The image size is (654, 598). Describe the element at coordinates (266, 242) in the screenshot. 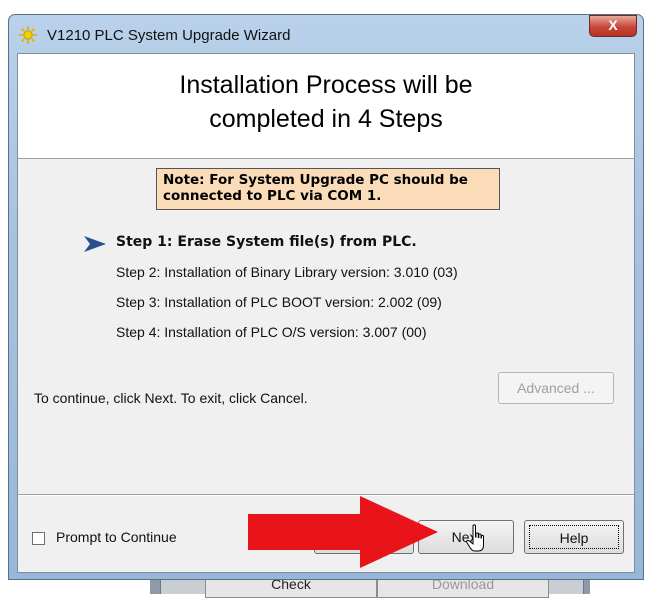

I see `step-item-1: Step 1: Erase System file(s) from PLC.` at that location.